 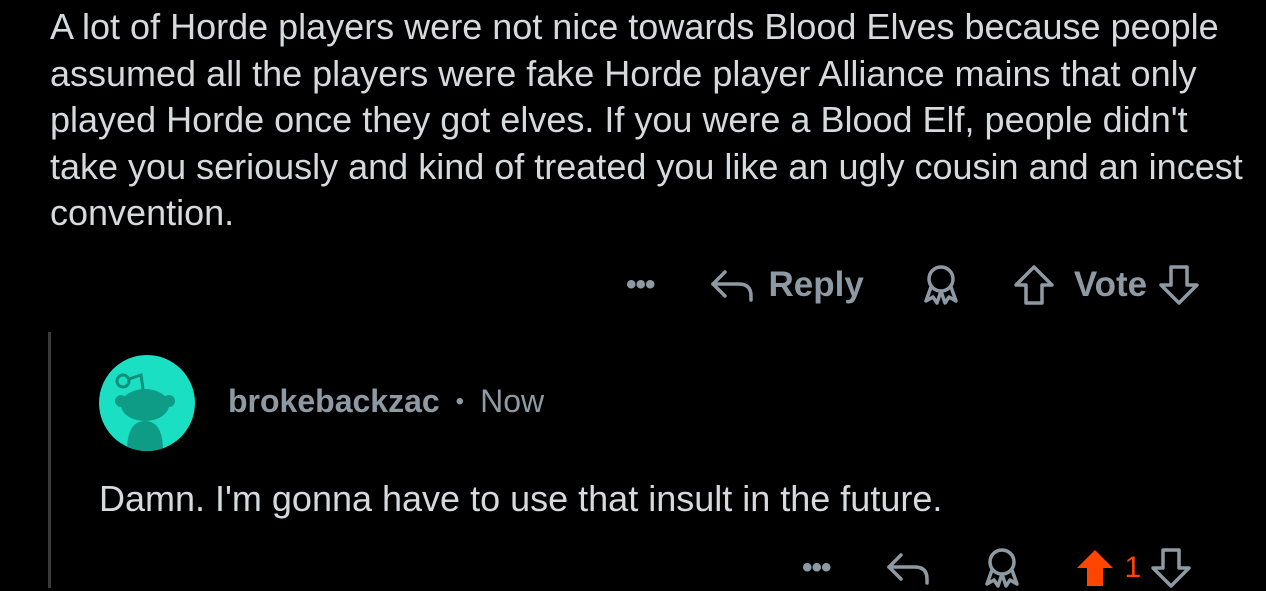 I want to click on vote-label: Vote, so click(x=1110, y=284).